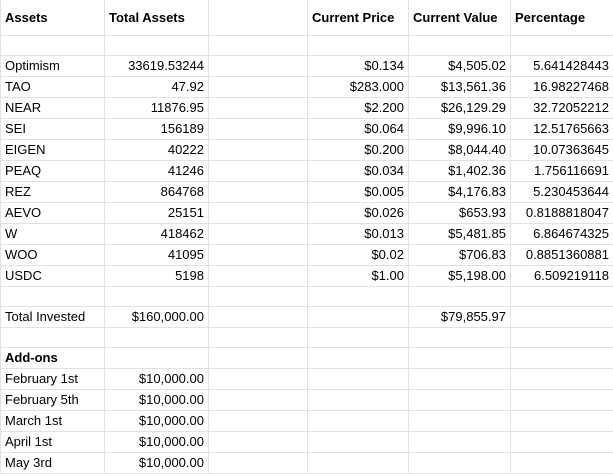 This screenshot has height=474, width=613. I want to click on current-value-cell: $26,129.29, so click(460, 108).